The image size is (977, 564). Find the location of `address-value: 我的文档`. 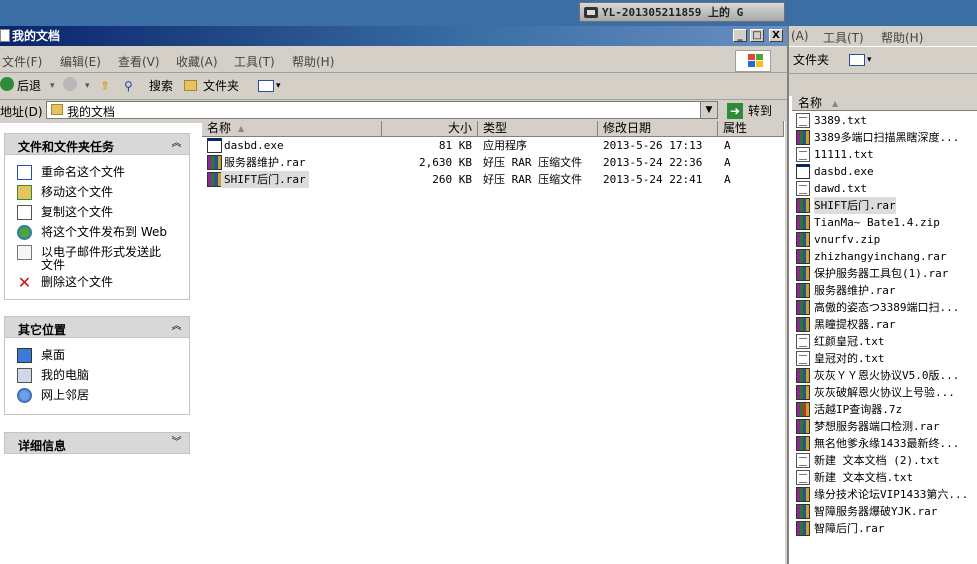

address-value: 我的文档 is located at coordinates (91, 112).